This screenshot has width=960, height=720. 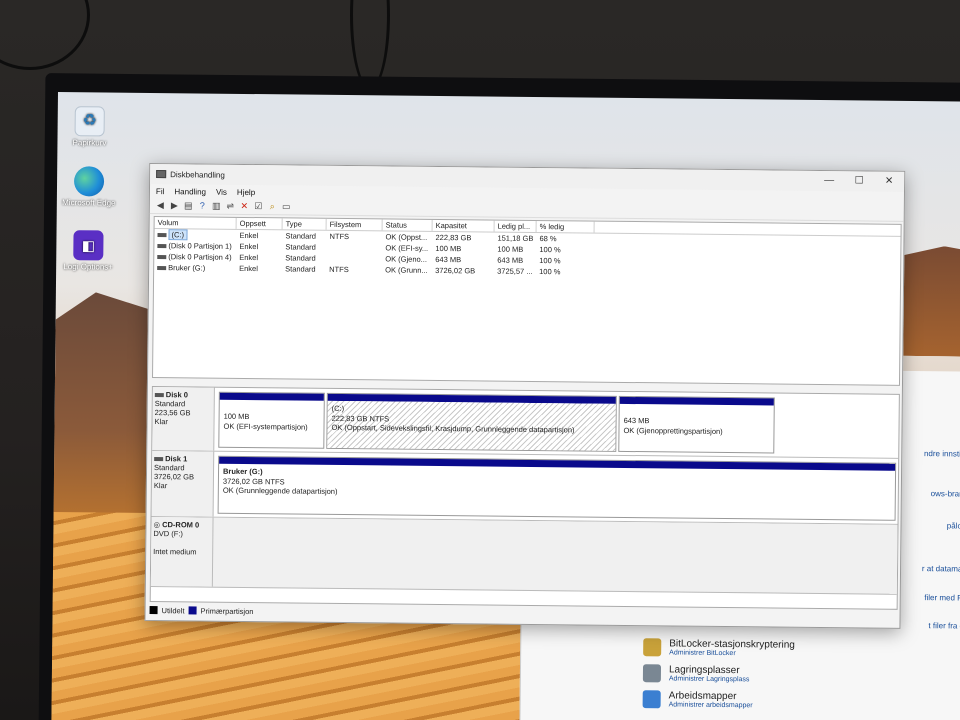 I want to click on desktop-icon-edge: Microsoft Edge, so click(x=89, y=187).